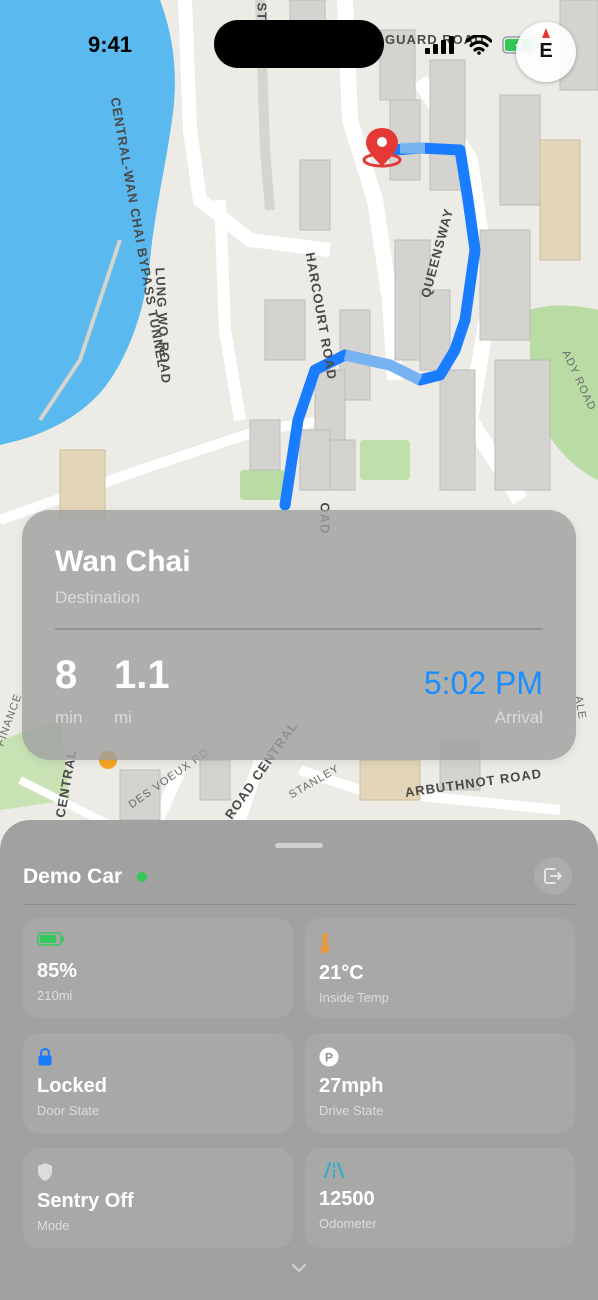 The image size is (598, 1300). I want to click on road-icon, so click(334, 1170).